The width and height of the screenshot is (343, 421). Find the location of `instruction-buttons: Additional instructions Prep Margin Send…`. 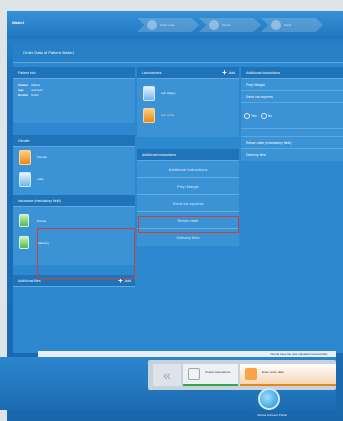

instruction-buttons: Additional instructions Prep Margin Send… is located at coordinates (188, 203).